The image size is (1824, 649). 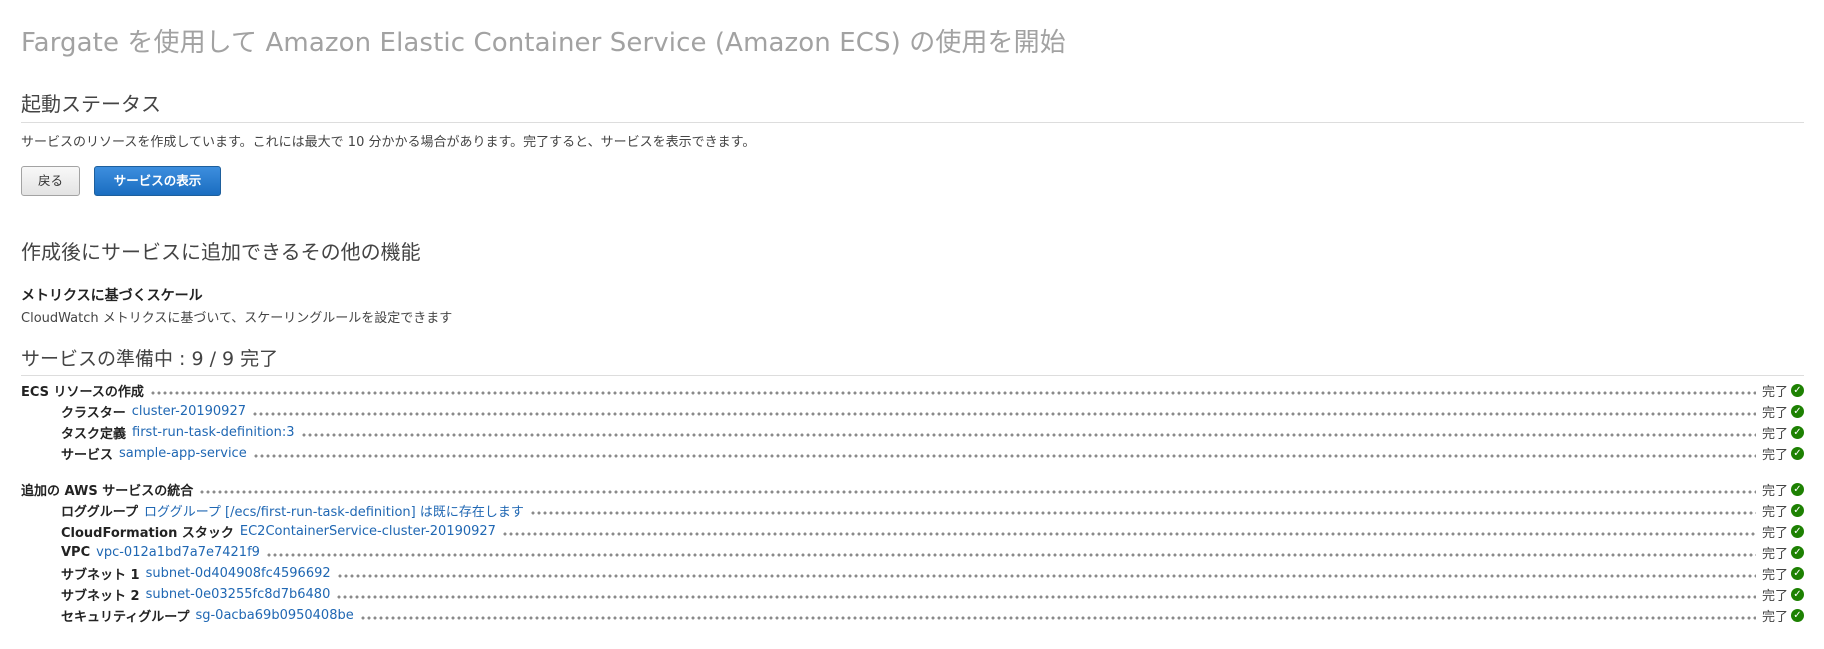 I want to click on progress-row-subnet-1: サブネット 1 subnet-0d404908fc4596692 完了 ✓, so click(x=932, y=573).